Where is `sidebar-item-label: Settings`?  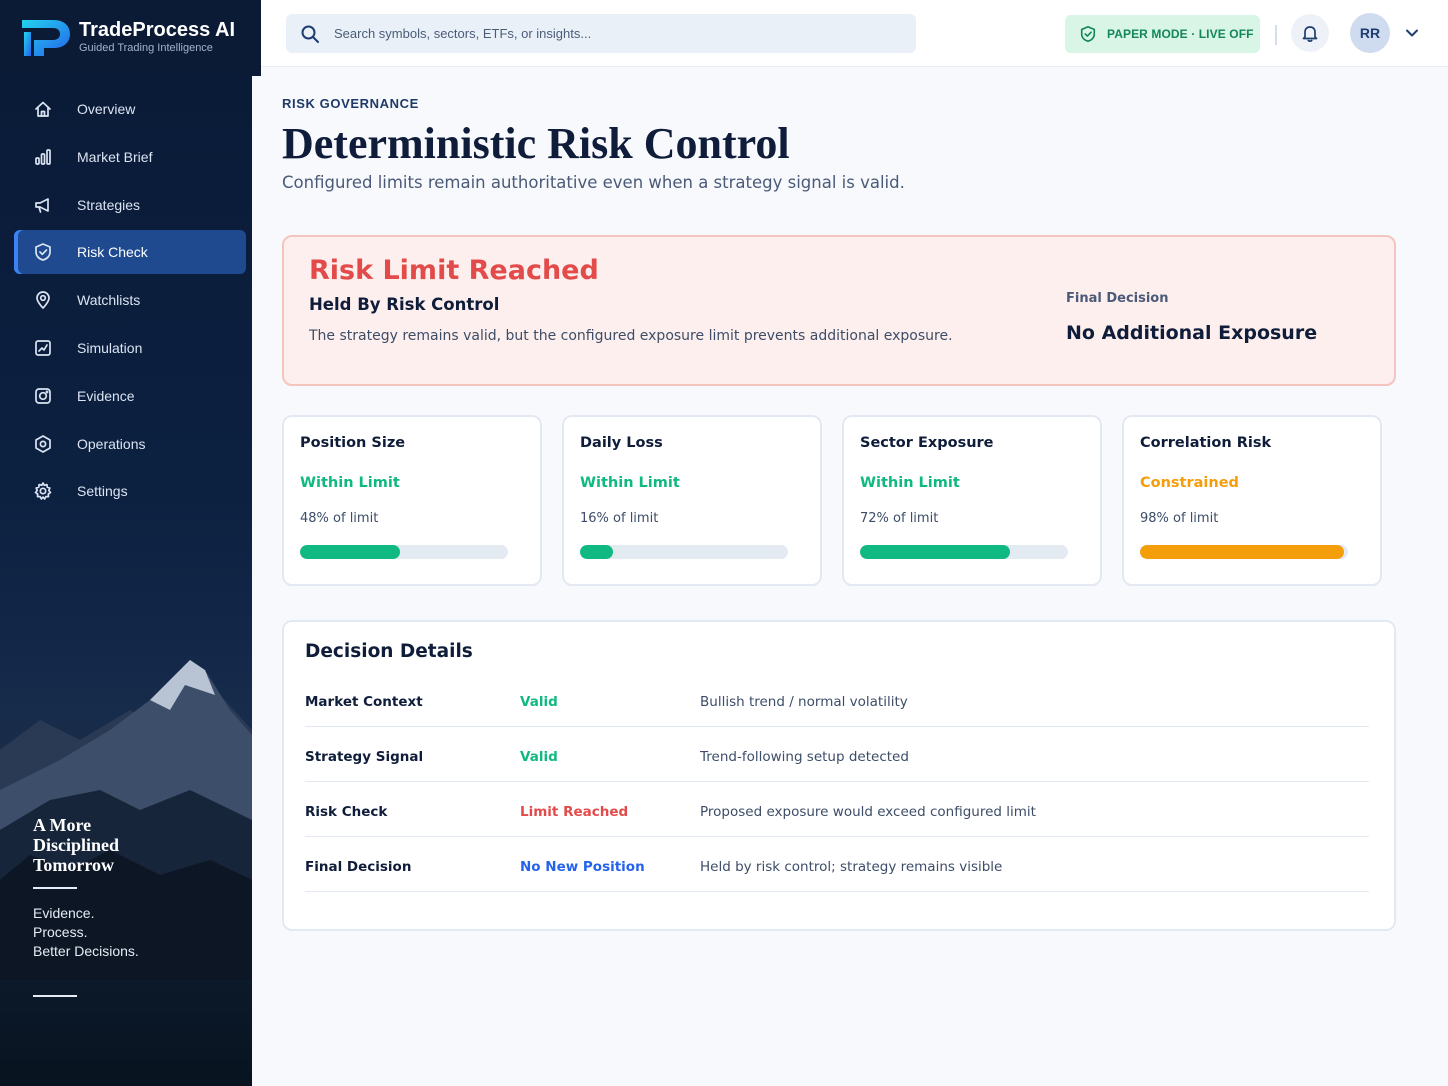 sidebar-item-label: Settings is located at coordinates (102, 491).